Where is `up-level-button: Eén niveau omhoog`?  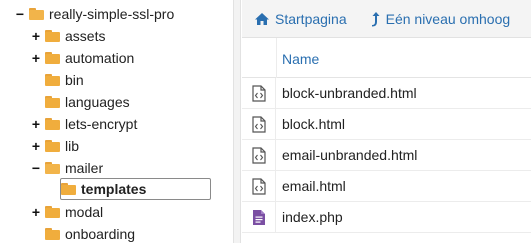 up-level-button: Eén niveau omhoog is located at coordinates (441, 18).